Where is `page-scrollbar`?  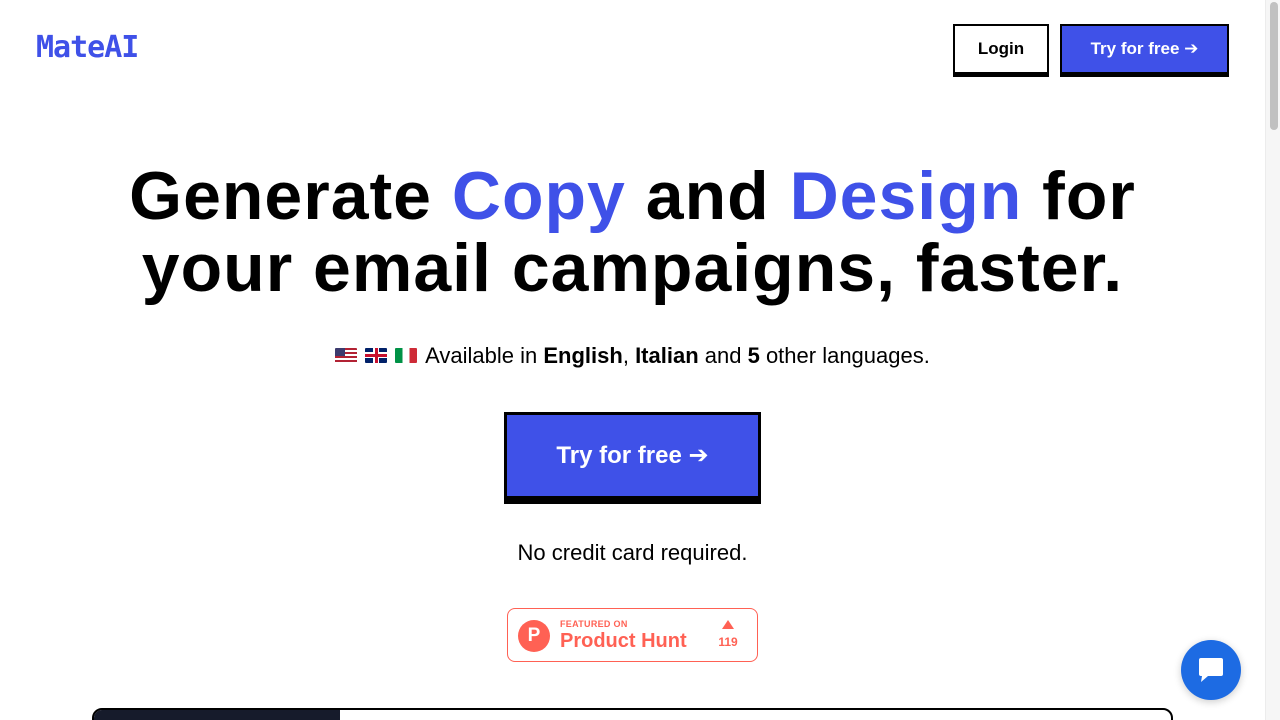 page-scrollbar is located at coordinates (1272, 360).